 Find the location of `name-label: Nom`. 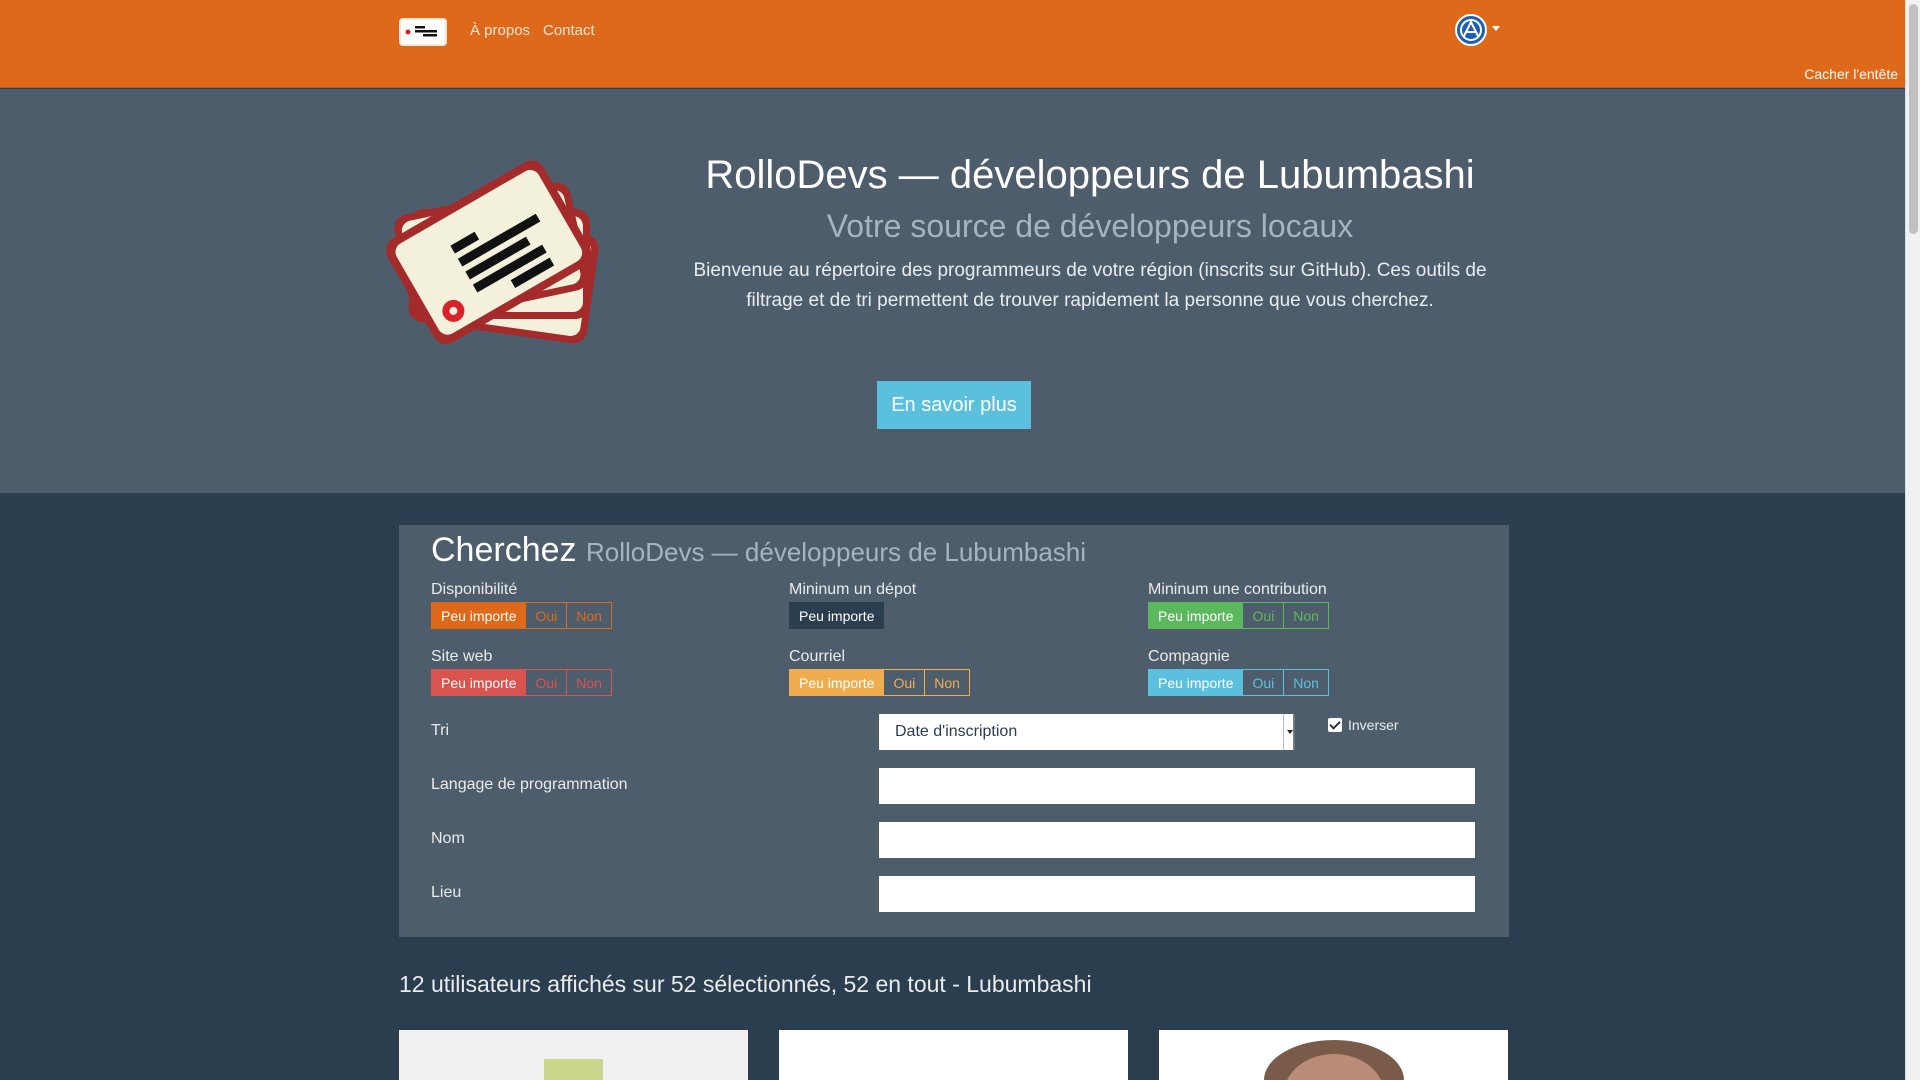

name-label: Nom is located at coordinates (448, 838).